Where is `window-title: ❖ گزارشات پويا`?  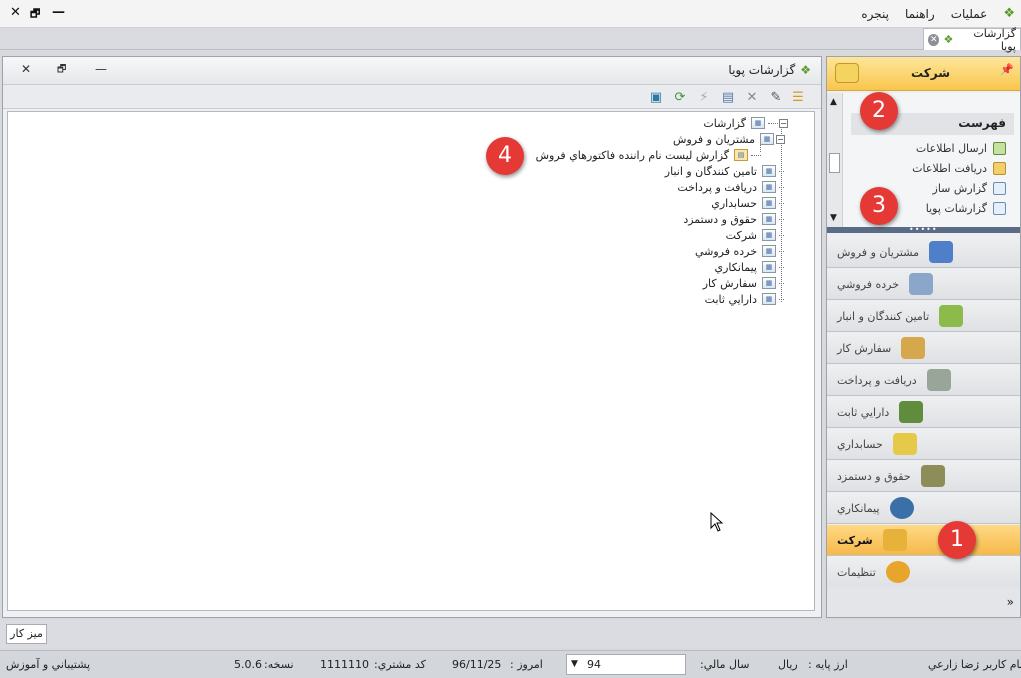
window-title: ❖ گزارشات پويا is located at coordinates (769, 70).